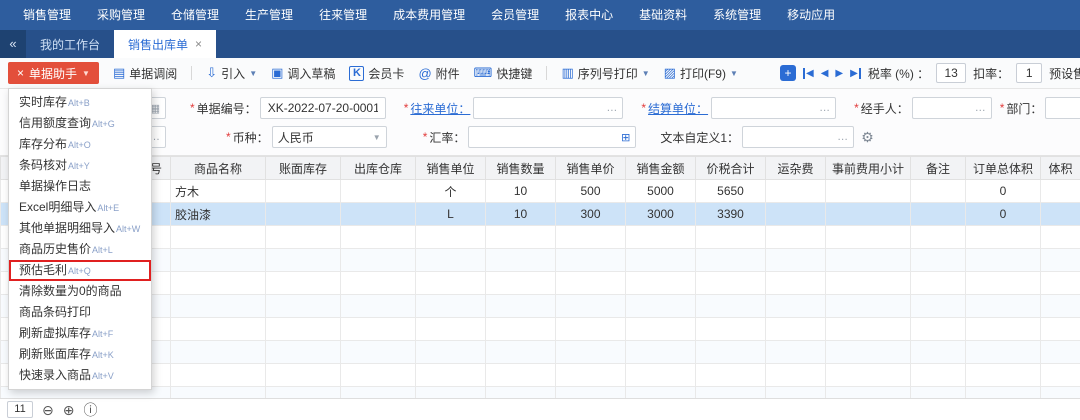  What do you see at coordinates (218, 214) in the screenshot?
I see `table-cell: 胶油漆` at bounding box center [218, 214].